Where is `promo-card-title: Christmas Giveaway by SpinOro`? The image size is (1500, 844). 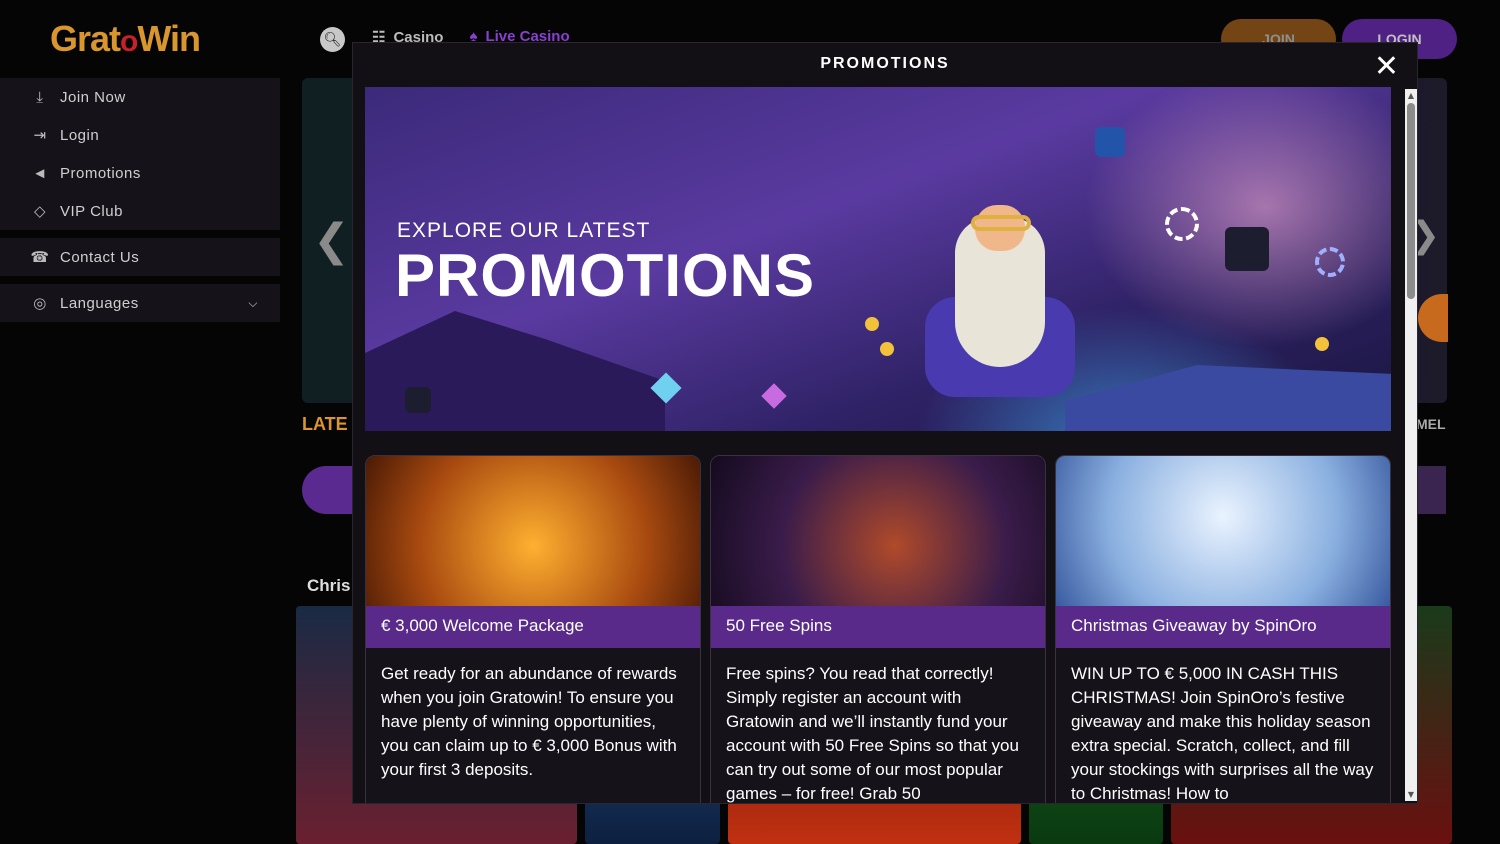 promo-card-title: Christmas Giveaway by SpinOro is located at coordinates (1223, 627).